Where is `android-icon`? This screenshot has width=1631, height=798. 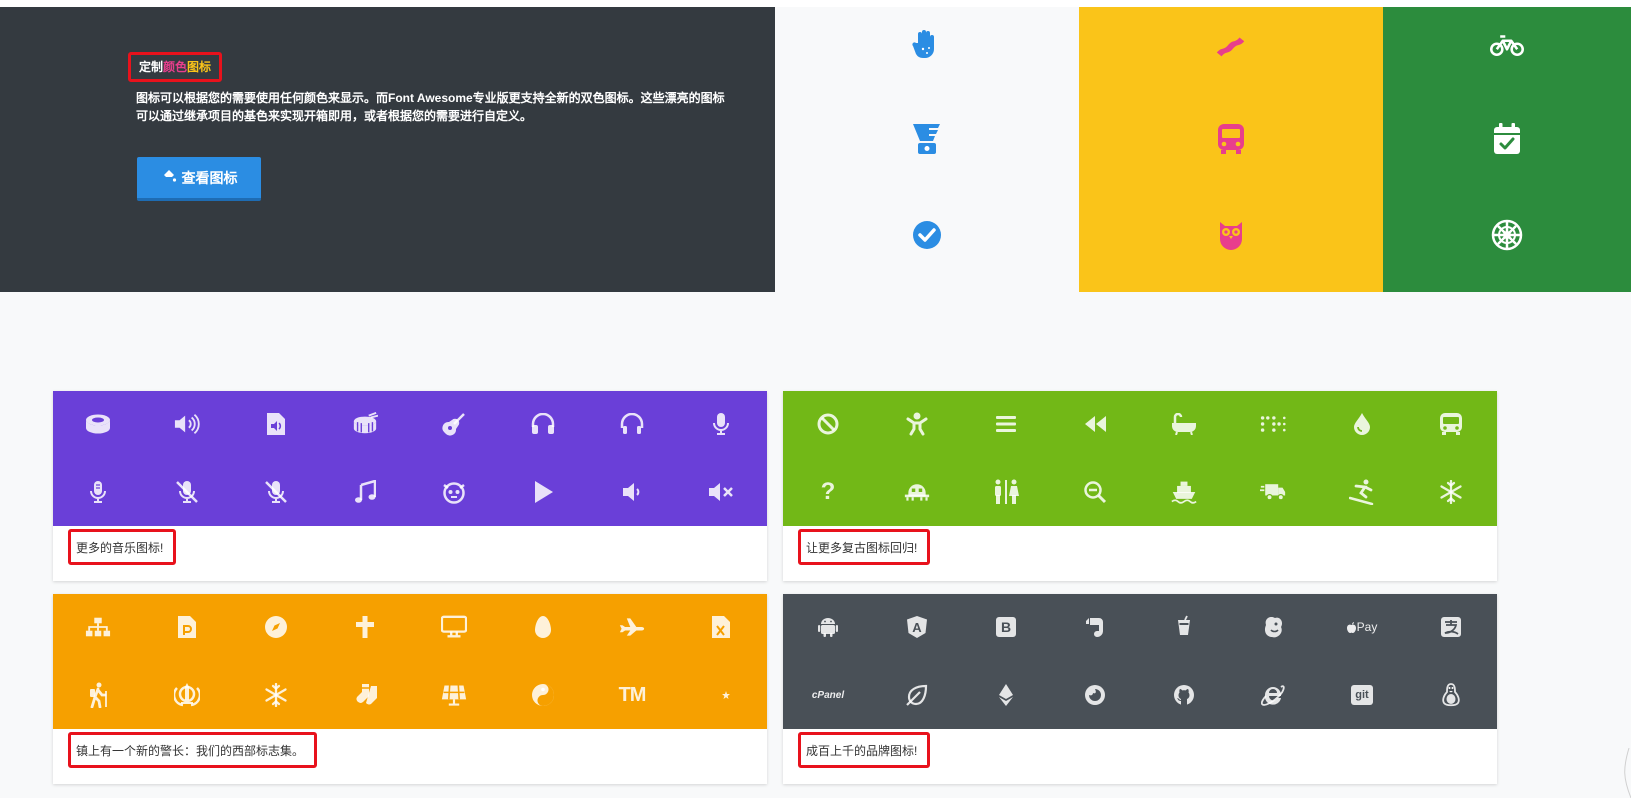
android-icon is located at coordinates (828, 627).